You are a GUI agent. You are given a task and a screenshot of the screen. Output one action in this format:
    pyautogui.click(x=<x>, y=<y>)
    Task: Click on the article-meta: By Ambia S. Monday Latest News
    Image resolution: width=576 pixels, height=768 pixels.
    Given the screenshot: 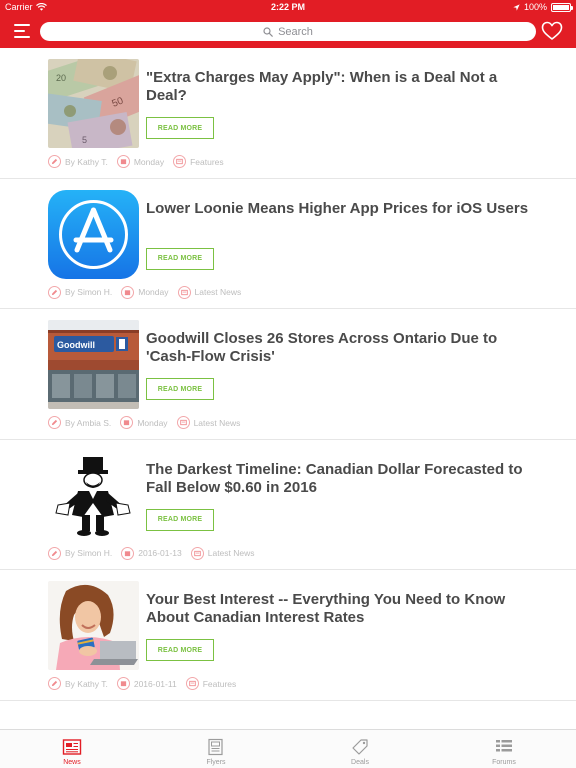 What is the action you would take?
    pyautogui.click(x=148, y=422)
    